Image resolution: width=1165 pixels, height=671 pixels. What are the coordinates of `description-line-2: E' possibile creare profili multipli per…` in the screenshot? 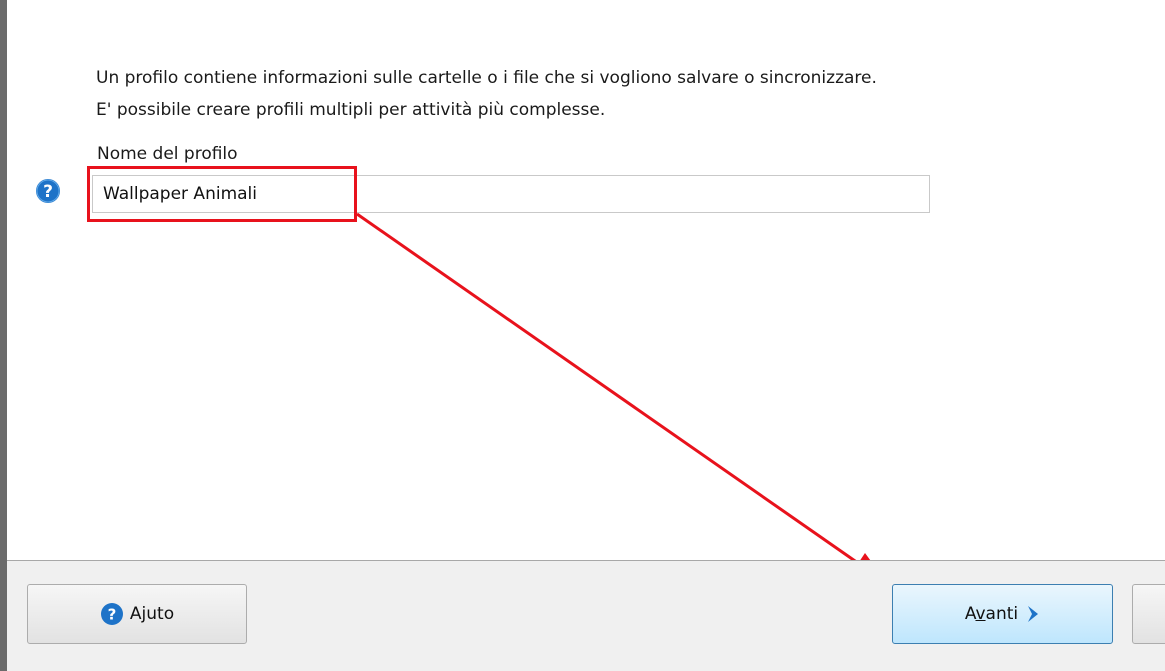 It's located at (351, 110).